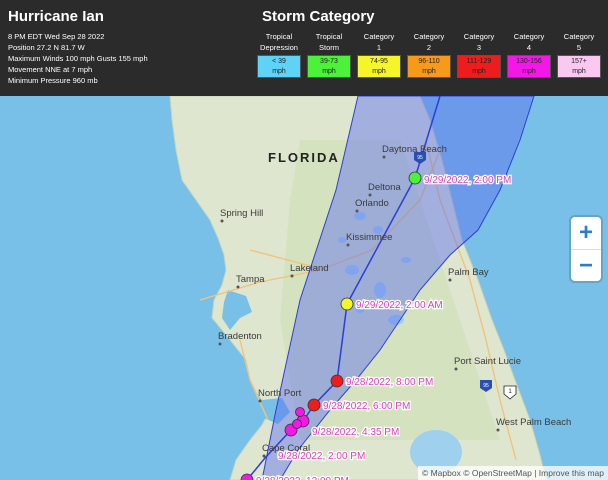  Describe the element at coordinates (389, 382) in the screenshot. I see `track-point-label: 9/28/2022, 8:00 PM` at that location.